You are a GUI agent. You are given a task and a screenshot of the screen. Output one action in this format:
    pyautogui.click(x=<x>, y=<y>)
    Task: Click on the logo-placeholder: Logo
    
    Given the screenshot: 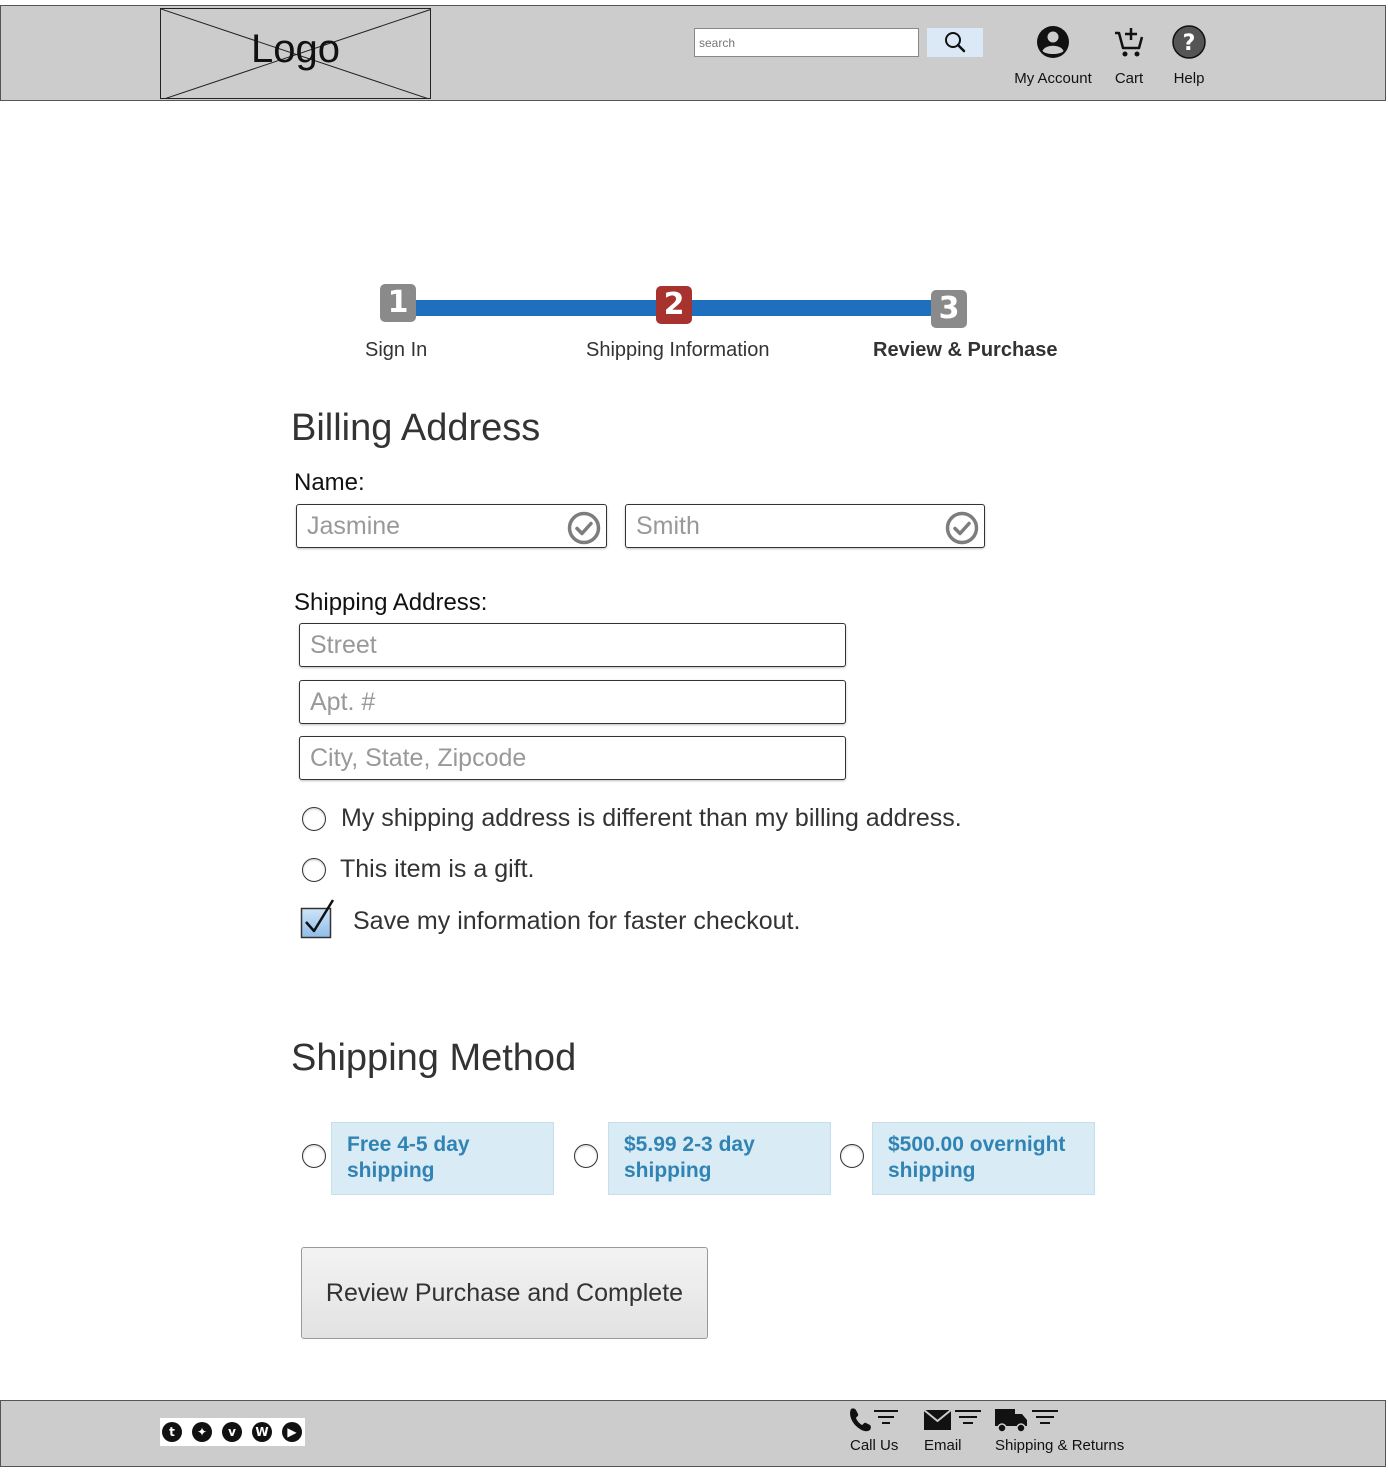 What is the action you would take?
    pyautogui.click(x=295, y=53)
    